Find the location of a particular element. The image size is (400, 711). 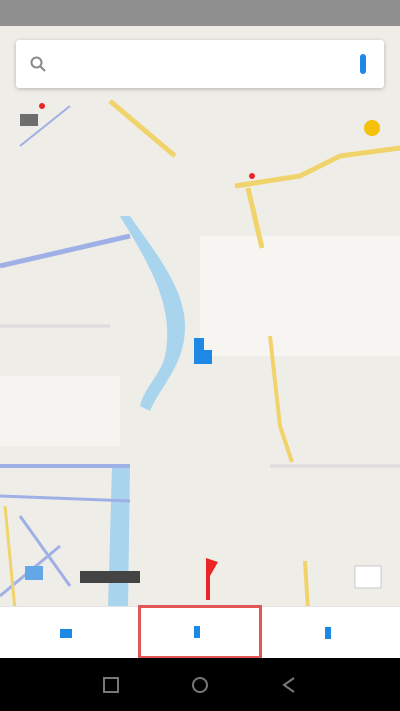

status-bar is located at coordinates (200, 13).